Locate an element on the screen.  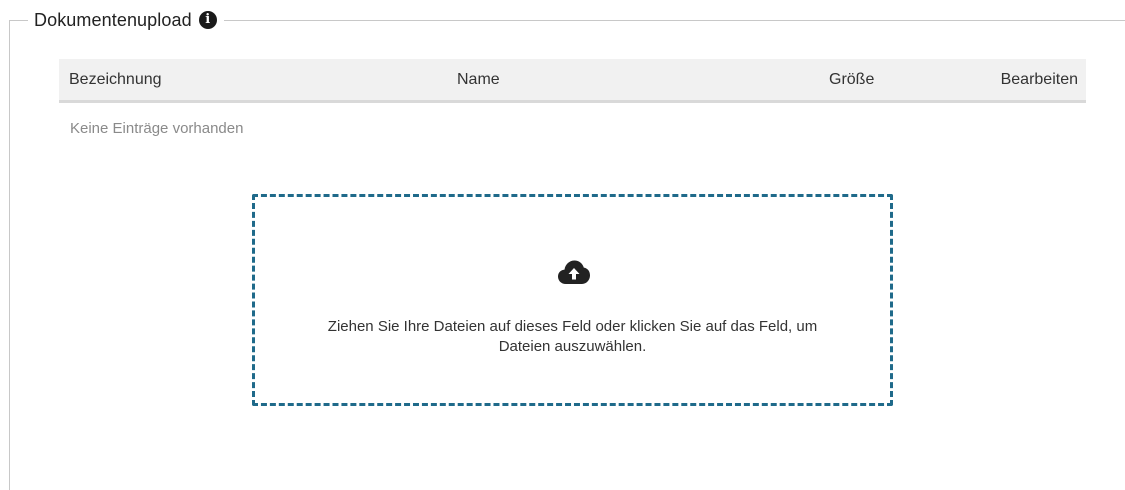
info-icon: i is located at coordinates (207, 20).